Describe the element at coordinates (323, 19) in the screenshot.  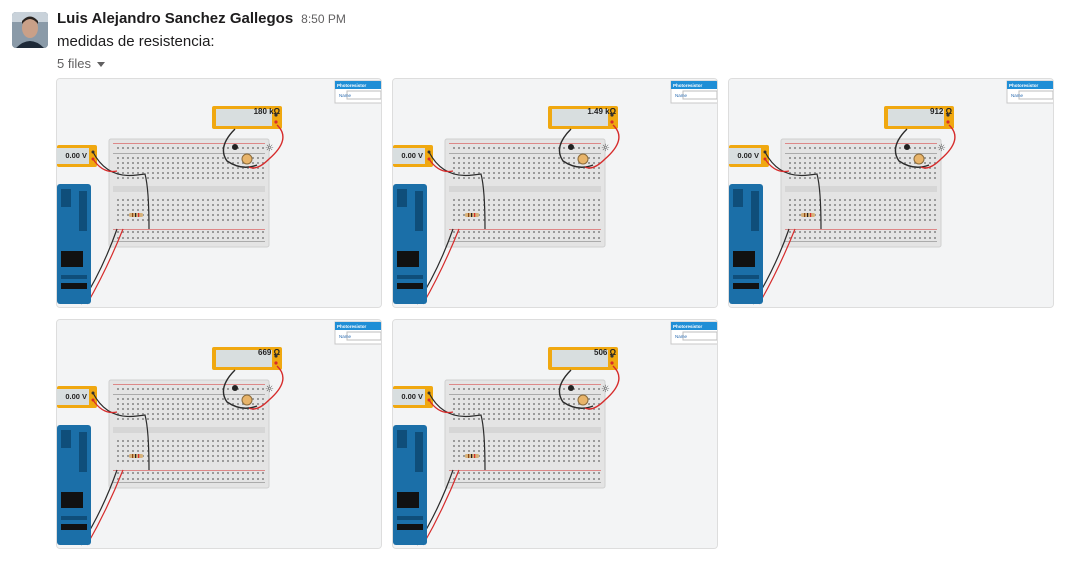
I see `message-timestamp: 8:50 PM` at that location.